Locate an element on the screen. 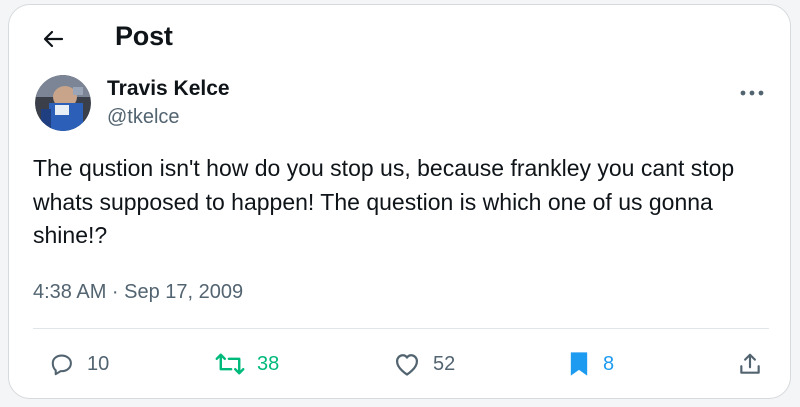 The height and width of the screenshot is (407, 800). author-handle: @tkelce is located at coordinates (143, 117).